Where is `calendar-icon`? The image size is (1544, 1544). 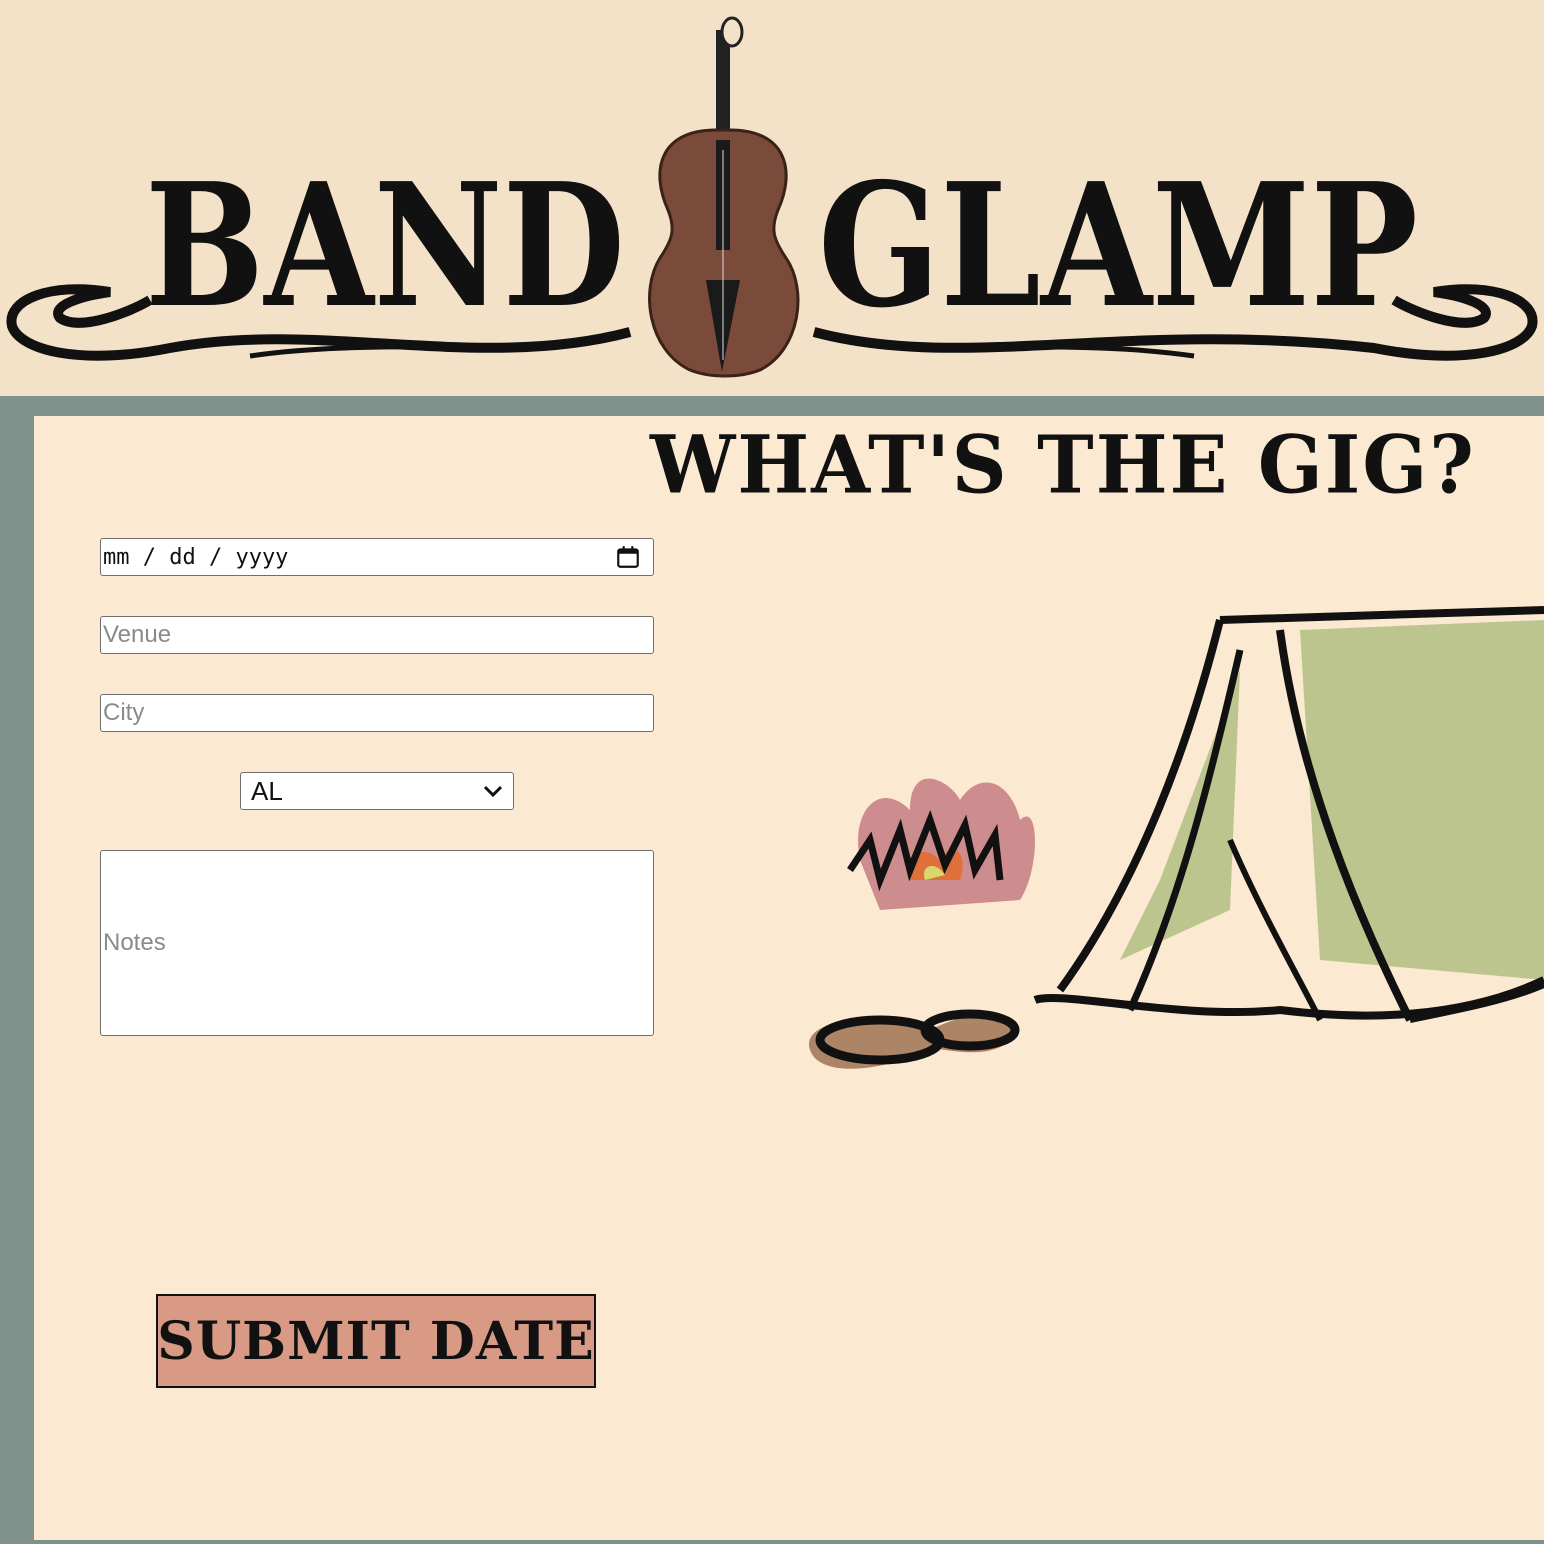 calendar-icon is located at coordinates (628, 557).